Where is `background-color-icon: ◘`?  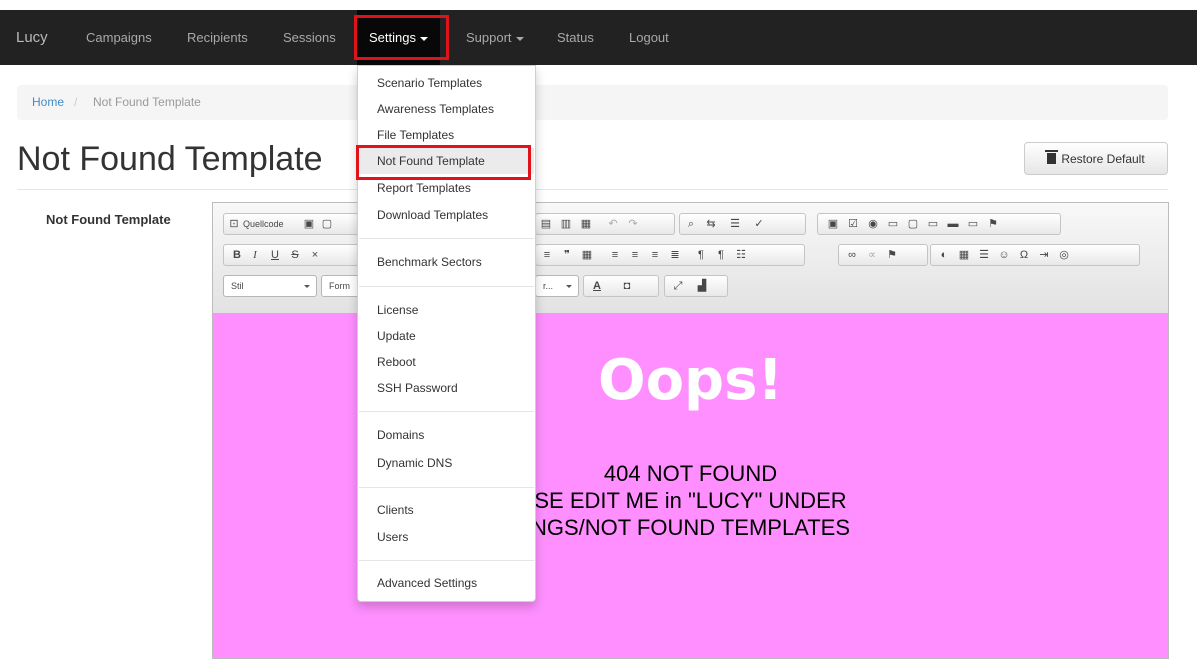 background-color-icon: ◘ is located at coordinates (627, 286).